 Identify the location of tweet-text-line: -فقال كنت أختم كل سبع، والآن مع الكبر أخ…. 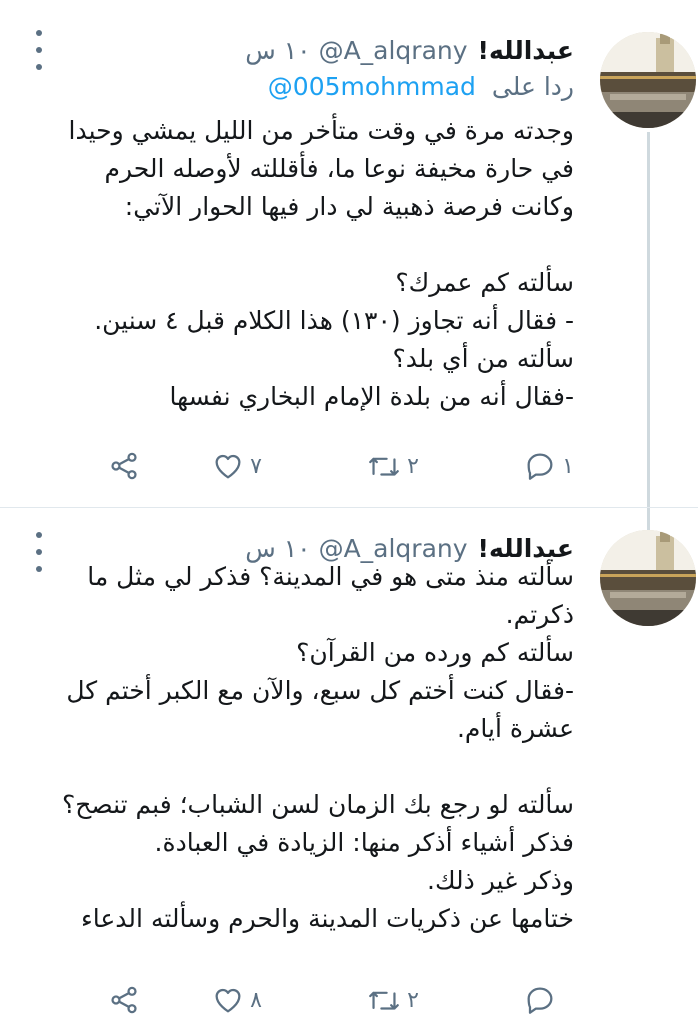
(320, 690).